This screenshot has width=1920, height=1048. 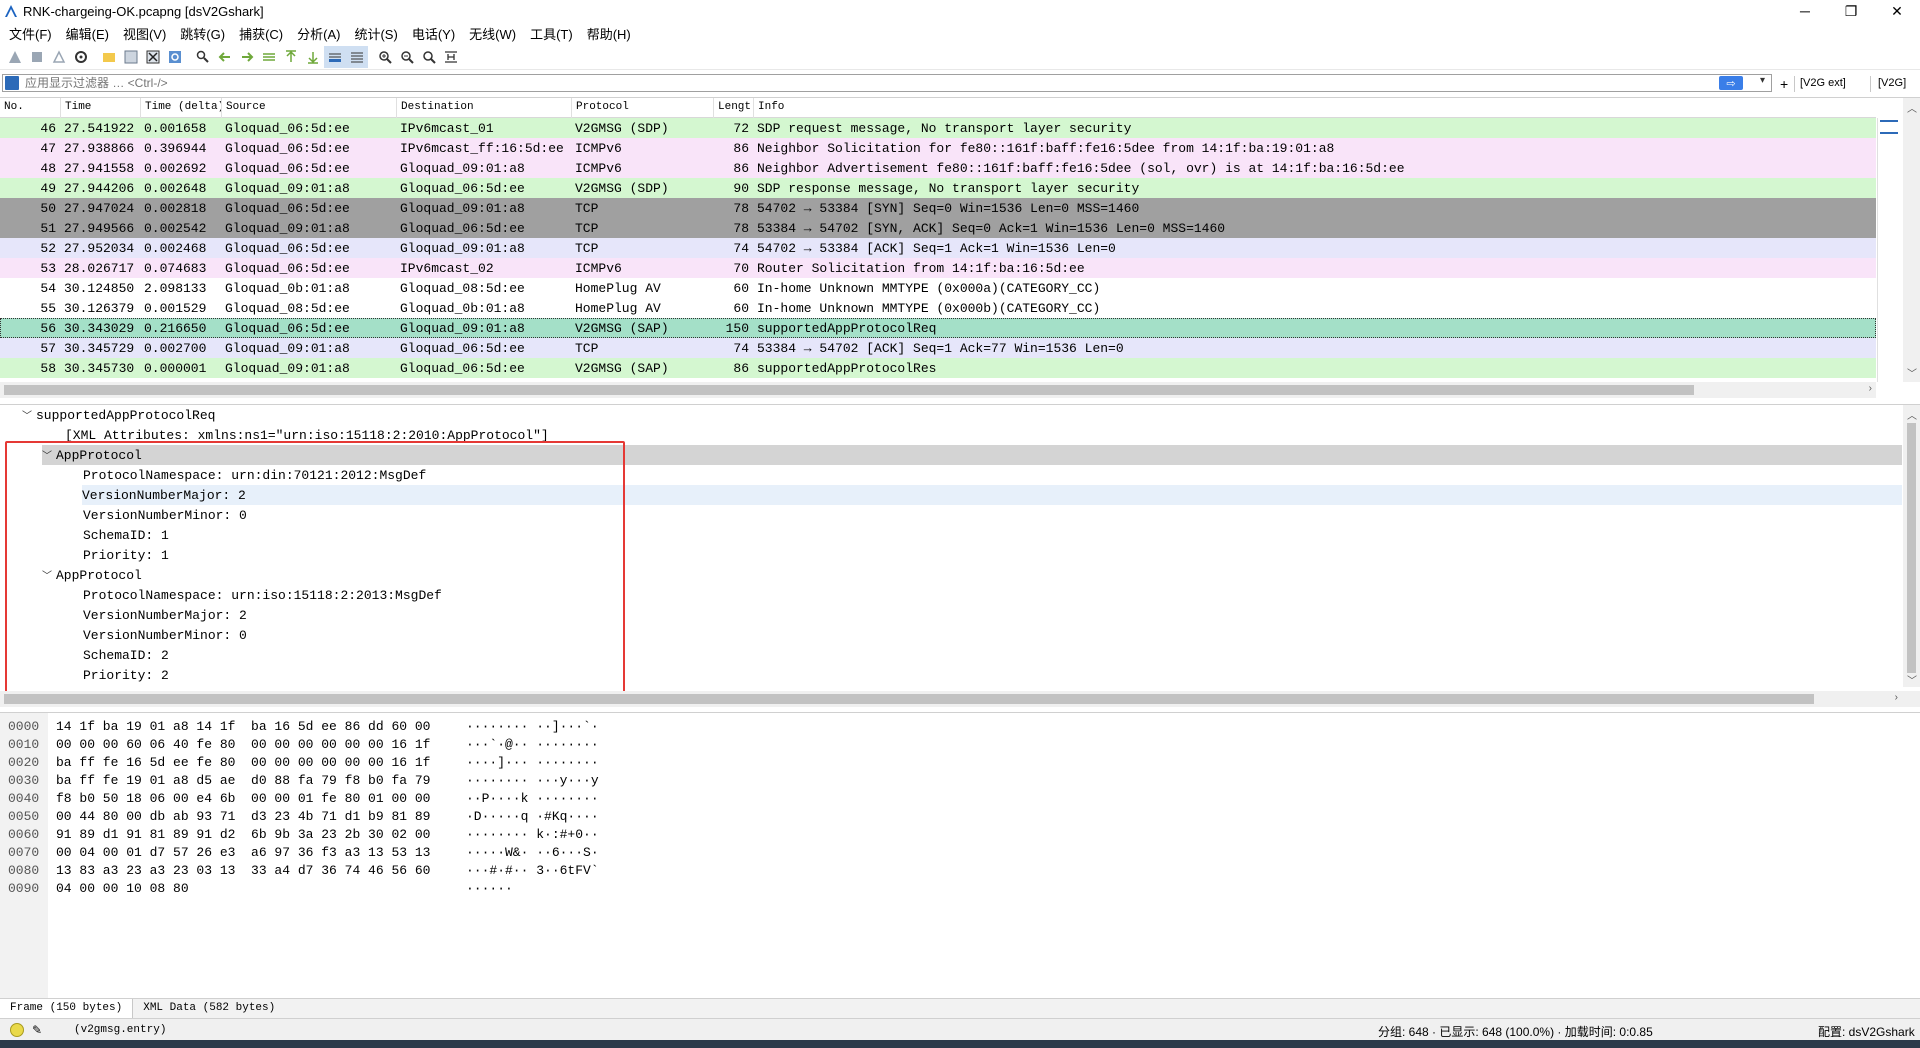 I want to click on find-icon, so click(x=203, y=57).